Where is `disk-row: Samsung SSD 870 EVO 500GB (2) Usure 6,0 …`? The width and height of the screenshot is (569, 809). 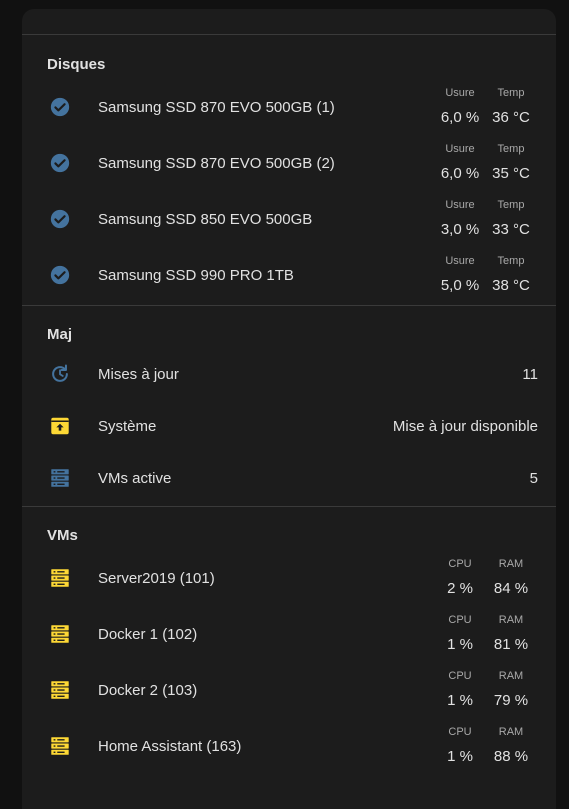 disk-row: Samsung SSD 870 EVO 500GB (2) Usure 6,0 … is located at coordinates (289, 163).